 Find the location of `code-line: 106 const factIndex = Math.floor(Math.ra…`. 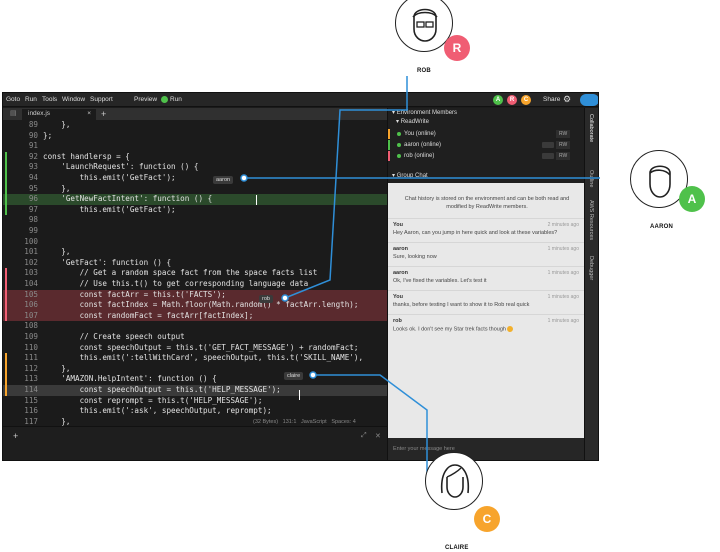

code-line: 106 const factIndex = Math.floor(Math.ra… is located at coordinates (195, 305).